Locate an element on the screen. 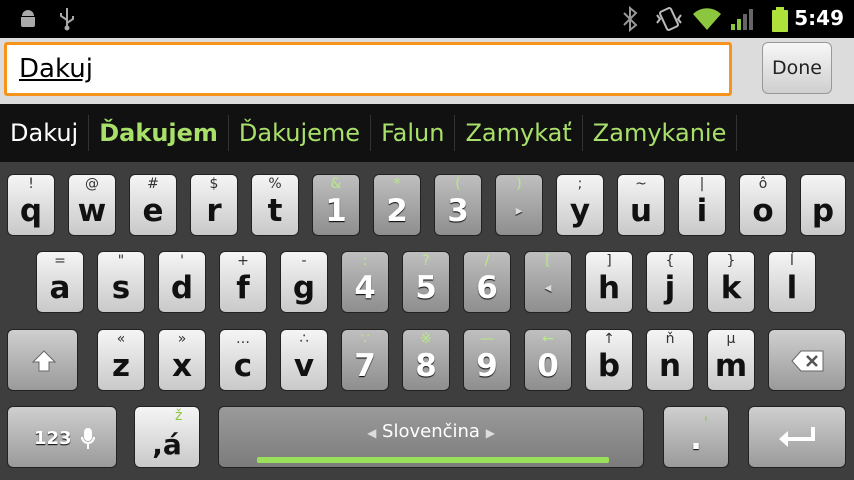  space-key: ◀ Slovenčina ▶ is located at coordinates (431, 437).